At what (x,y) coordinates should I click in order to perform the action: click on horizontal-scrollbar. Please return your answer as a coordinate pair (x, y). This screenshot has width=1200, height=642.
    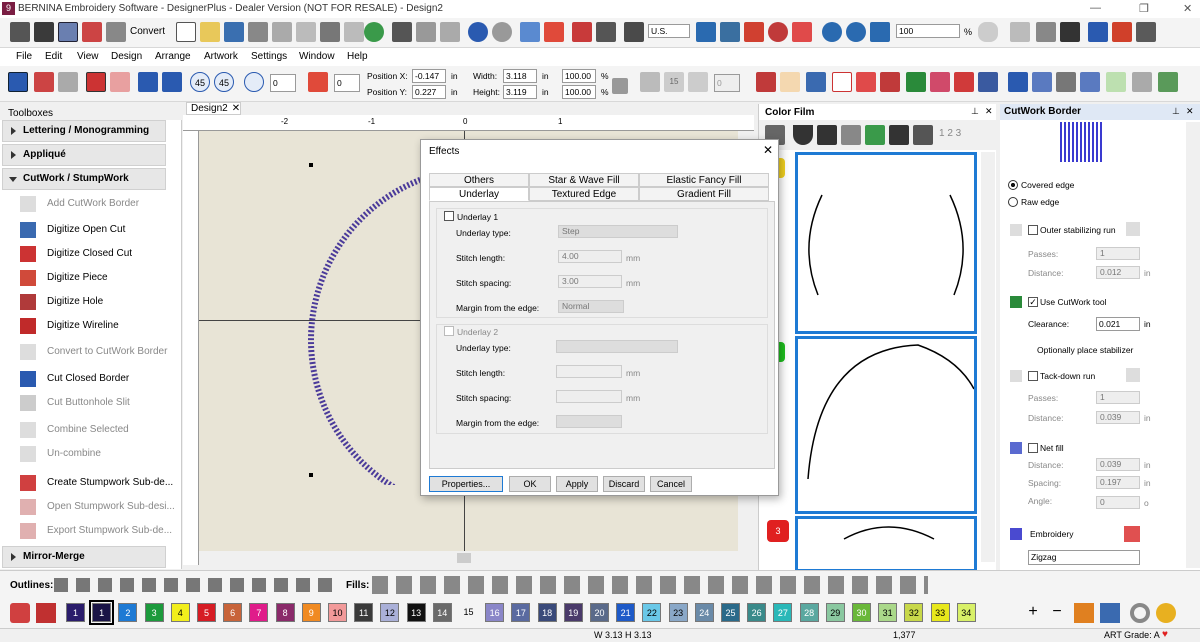
    Looking at the image, I should click on (476, 558).